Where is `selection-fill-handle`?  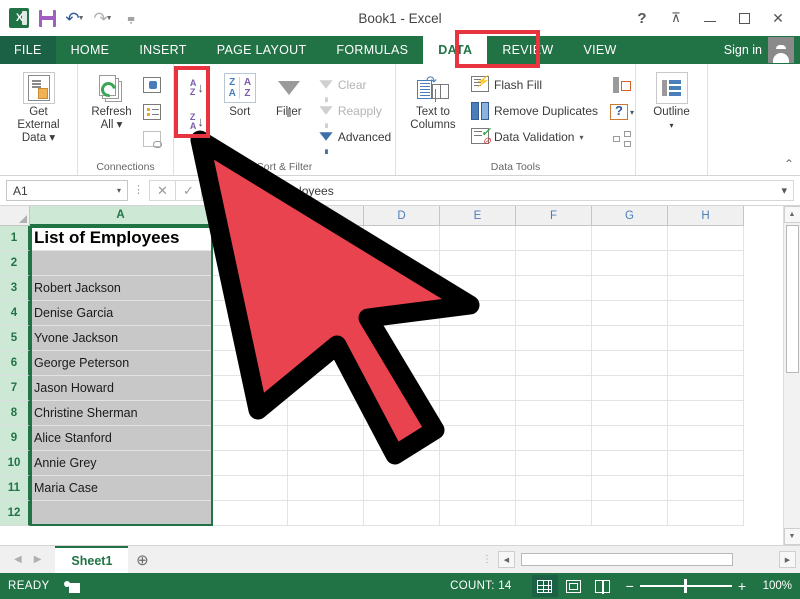
selection-fill-handle is located at coordinates (213, 228).